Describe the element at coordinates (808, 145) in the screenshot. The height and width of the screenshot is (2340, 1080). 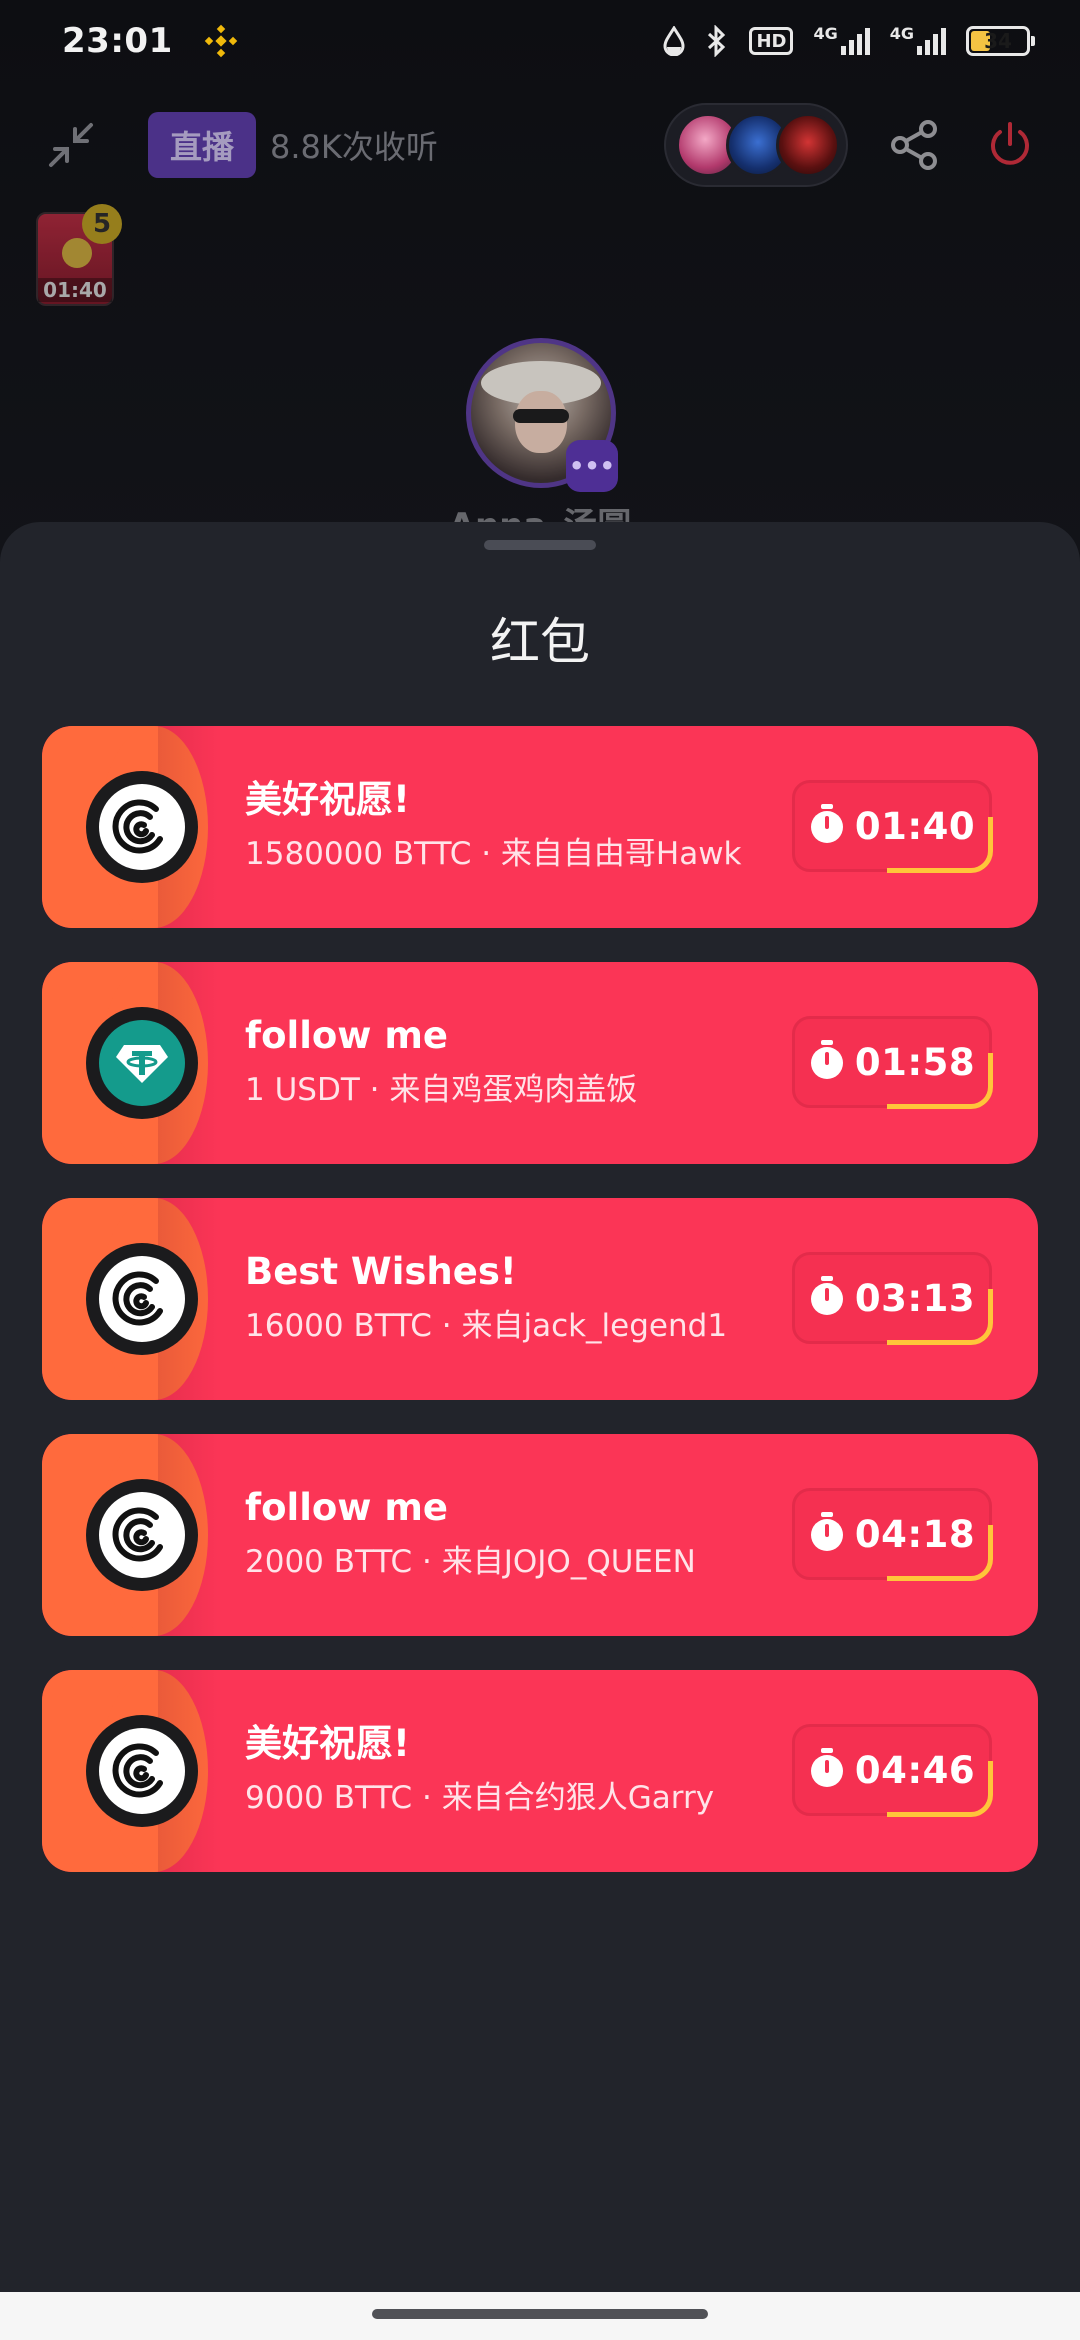
I see `audience-avatar` at that location.